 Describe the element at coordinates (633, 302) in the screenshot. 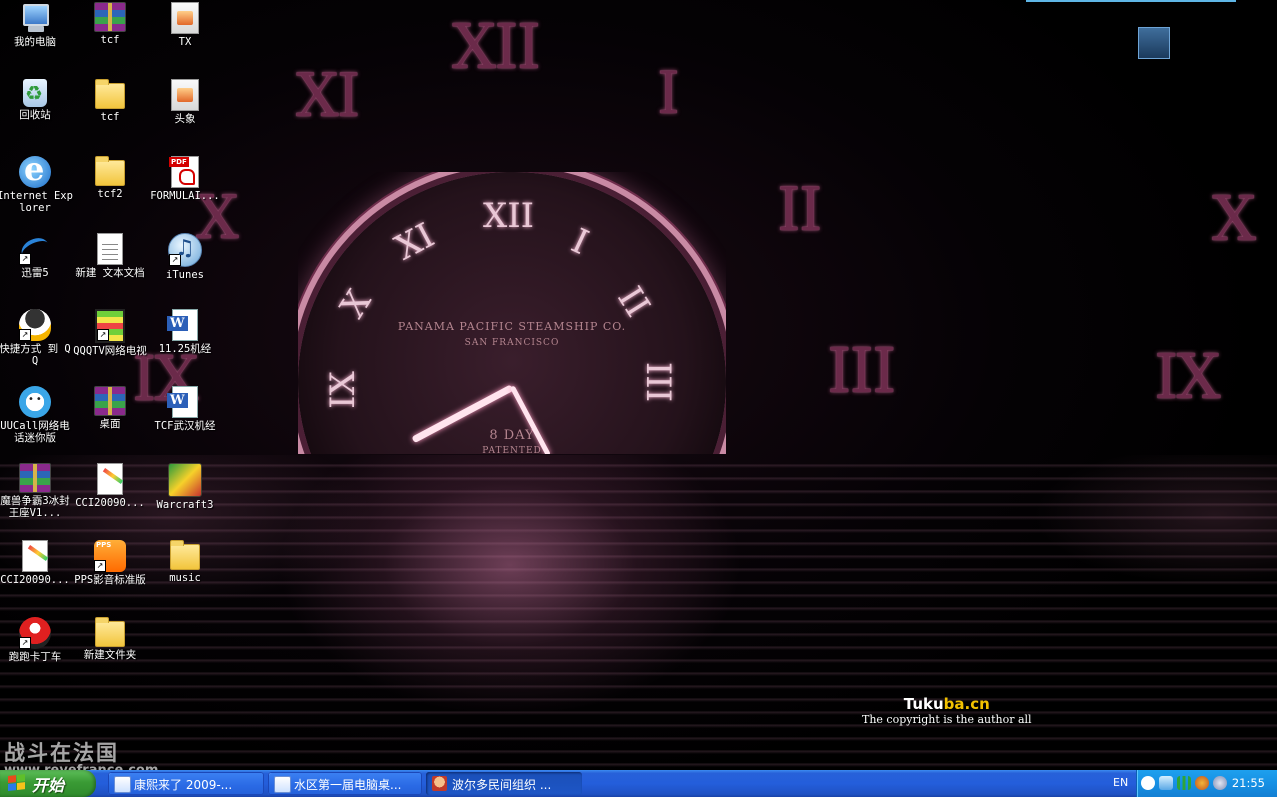

I see `clock-numeral: II` at that location.